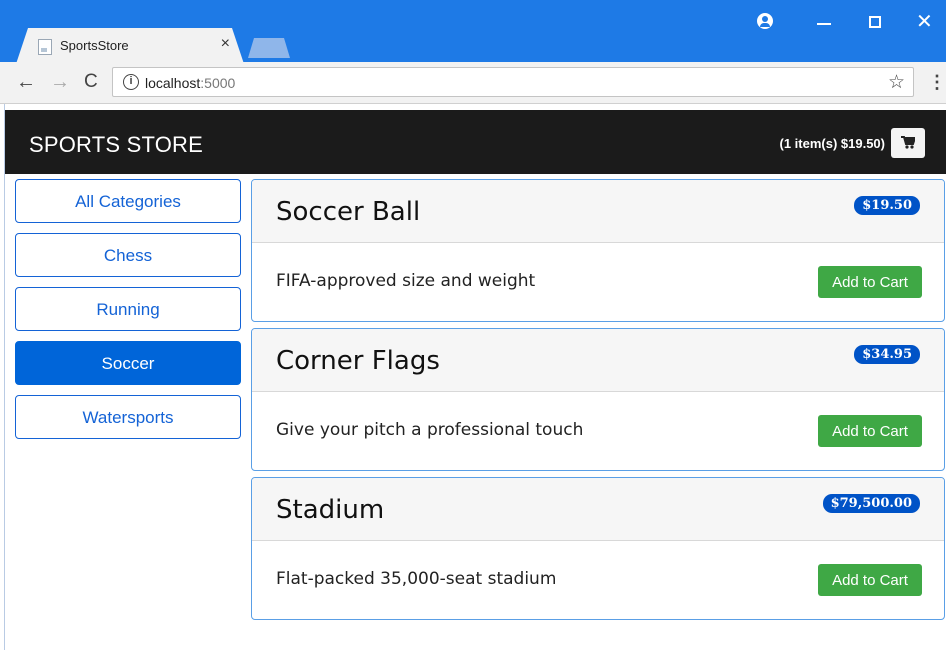  Describe the element at coordinates (475, 142) in the screenshot. I see `store-navbar: SPORTS STORE (1 item(s) $19.50)` at that location.